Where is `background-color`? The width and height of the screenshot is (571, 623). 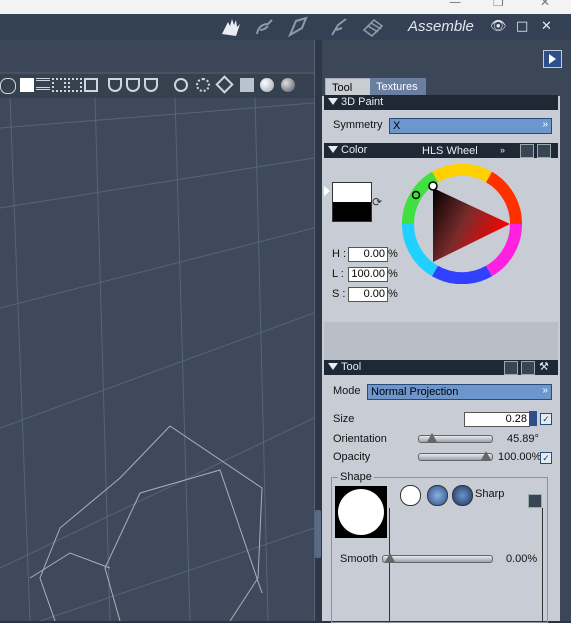
background-color is located at coordinates (352, 211).